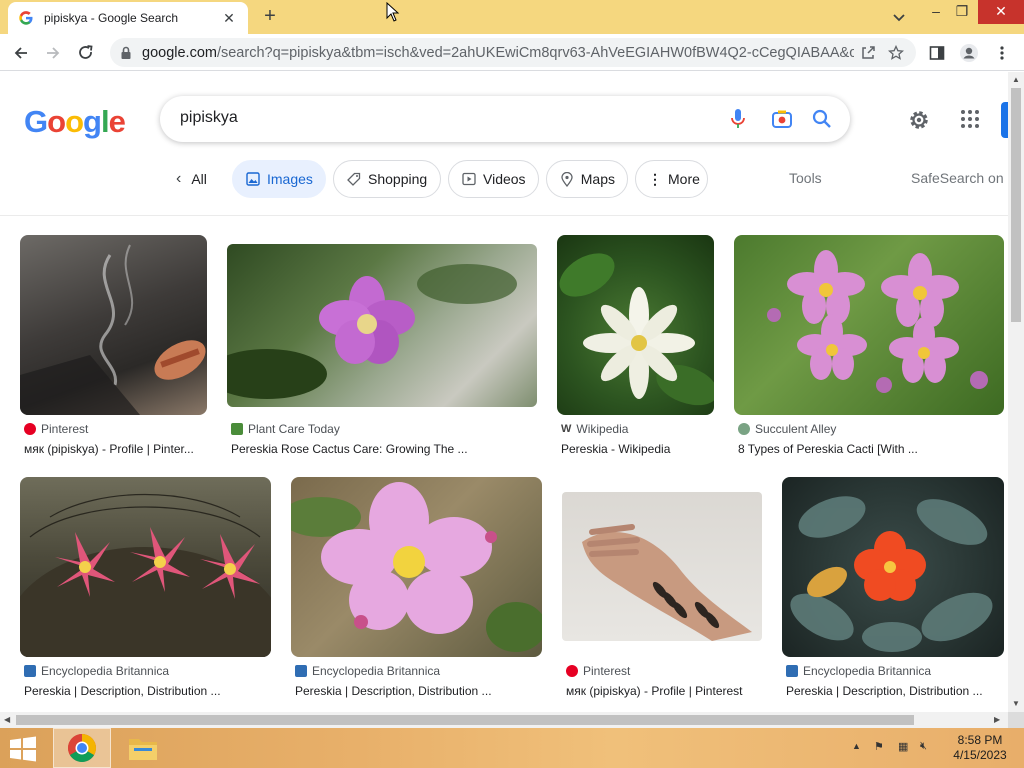  What do you see at coordinates (997, 719) in the screenshot?
I see `scroll-right-icon: ▶` at bounding box center [997, 719].